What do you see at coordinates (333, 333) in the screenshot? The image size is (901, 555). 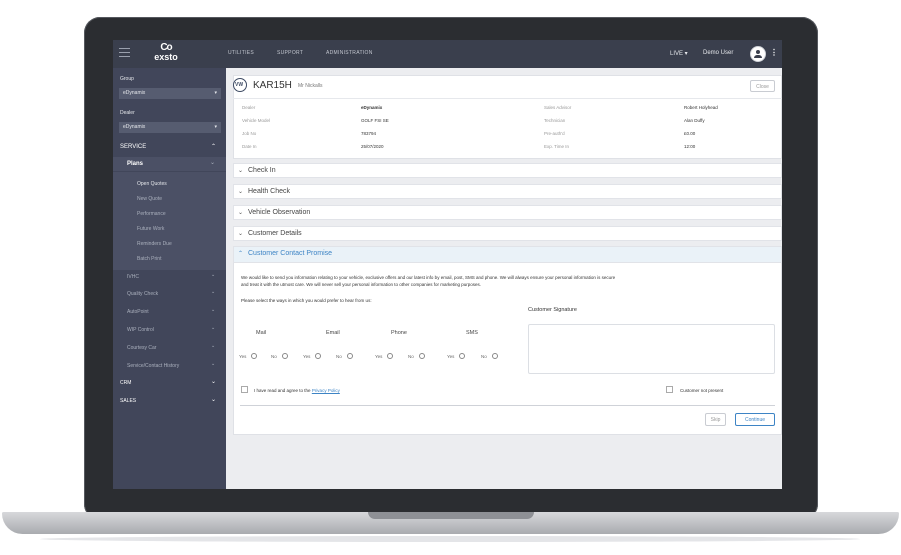 I see `channel-email: Email` at bounding box center [333, 333].